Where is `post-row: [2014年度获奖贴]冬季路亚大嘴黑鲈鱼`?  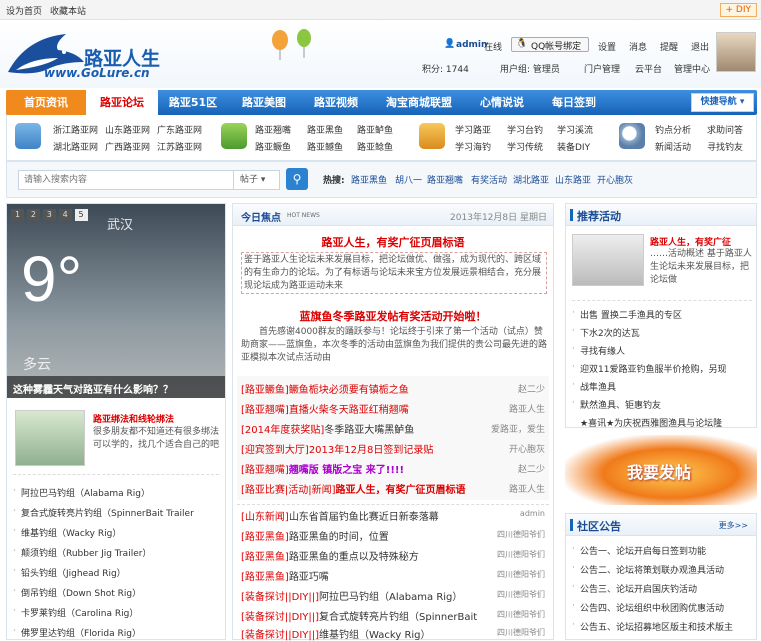 post-row: [2014年度获奖贴]冬季路亚大嘴黑鲈鱼 is located at coordinates (327, 428).